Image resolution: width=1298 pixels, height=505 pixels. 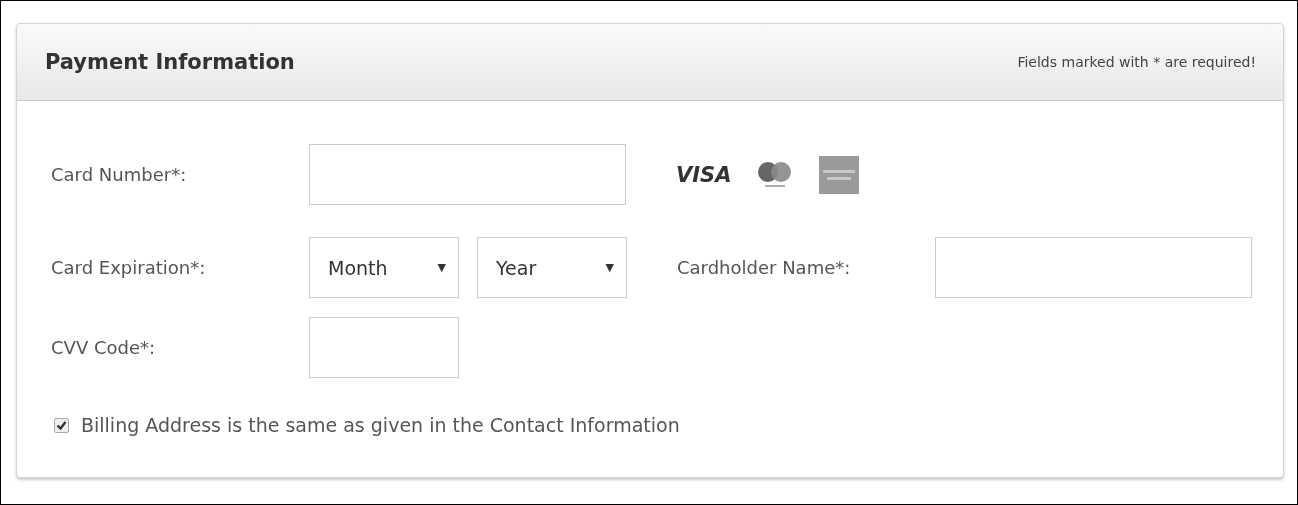 What do you see at coordinates (104, 347) in the screenshot?
I see `field-label: CVV Code*:` at bounding box center [104, 347].